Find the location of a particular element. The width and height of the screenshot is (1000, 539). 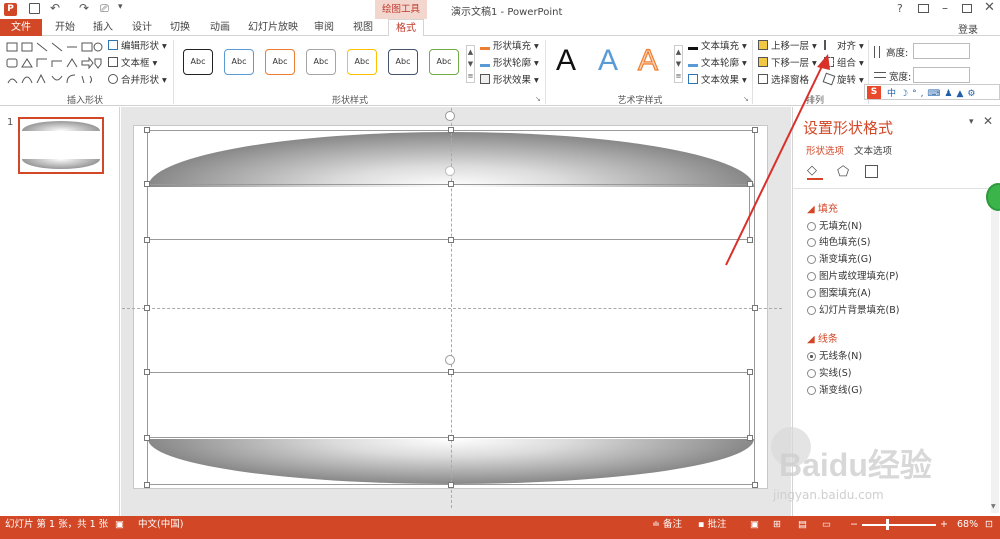

zoom-out-button: − is located at coordinates (854, 525).